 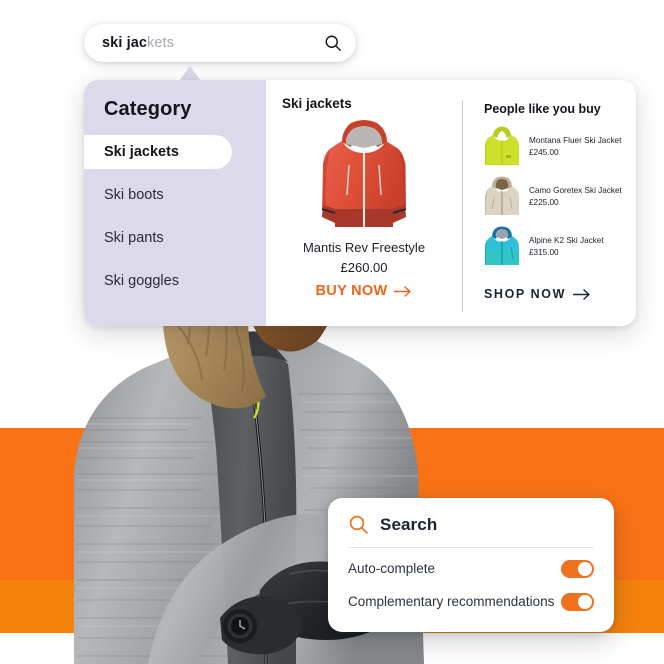 What do you see at coordinates (364, 247) in the screenshot?
I see `product-name: Mantis Rev Freestyle` at bounding box center [364, 247].